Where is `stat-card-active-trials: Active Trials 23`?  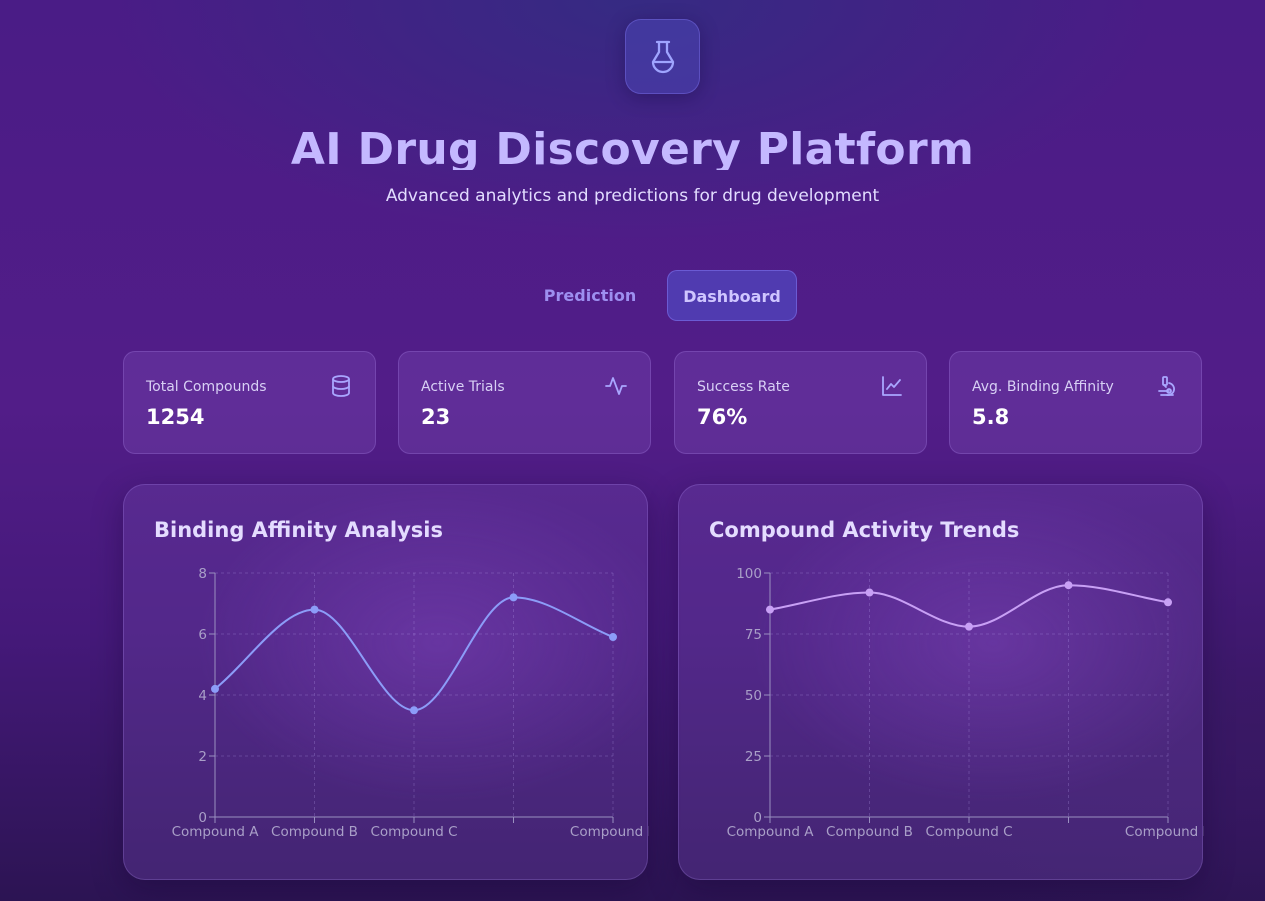
stat-card-active-trials: Active Trials 23 is located at coordinates (524, 402).